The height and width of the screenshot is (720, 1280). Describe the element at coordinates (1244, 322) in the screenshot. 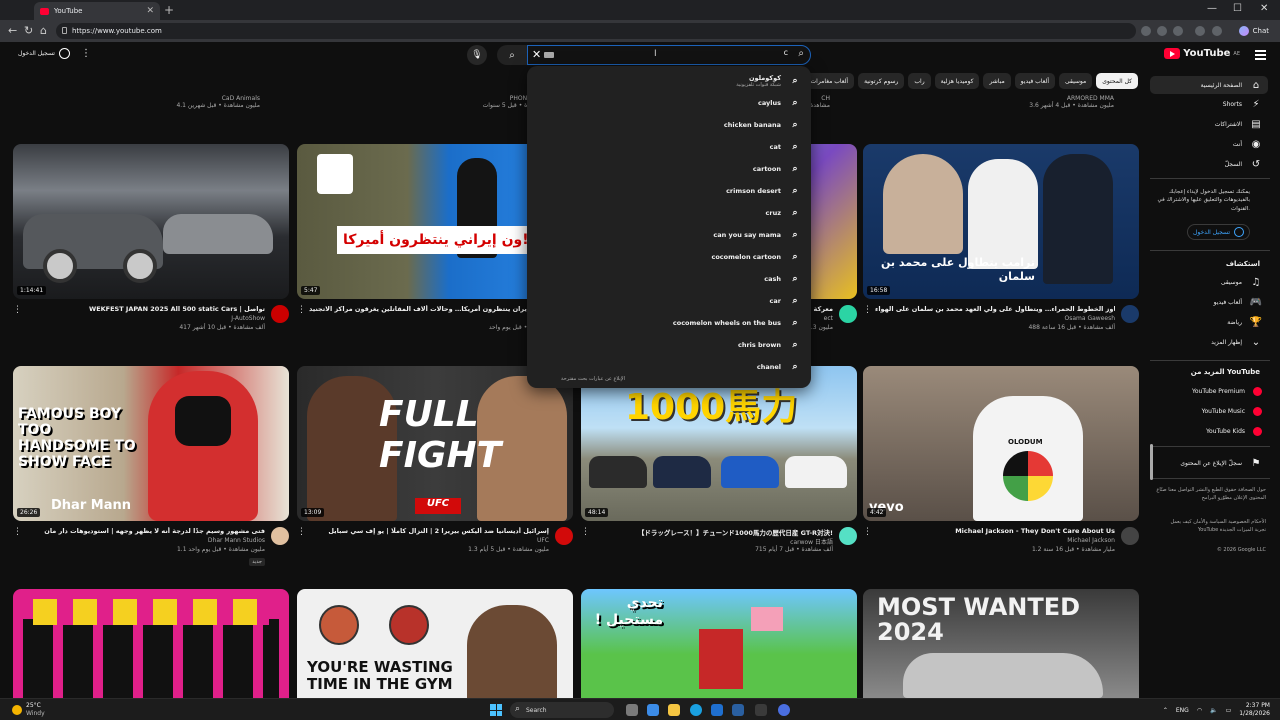

I see `sidebar-item-sports: رياضة 🏆` at that location.